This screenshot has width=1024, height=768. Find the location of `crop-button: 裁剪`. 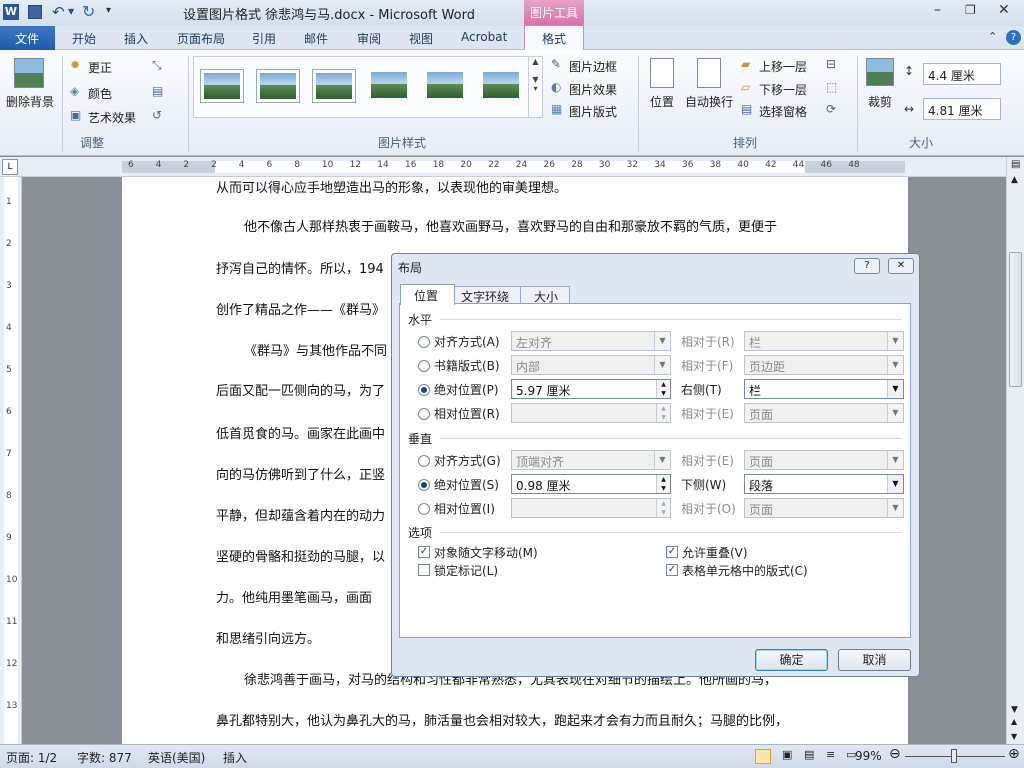

crop-button: 裁剪 is located at coordinates (880, 101).